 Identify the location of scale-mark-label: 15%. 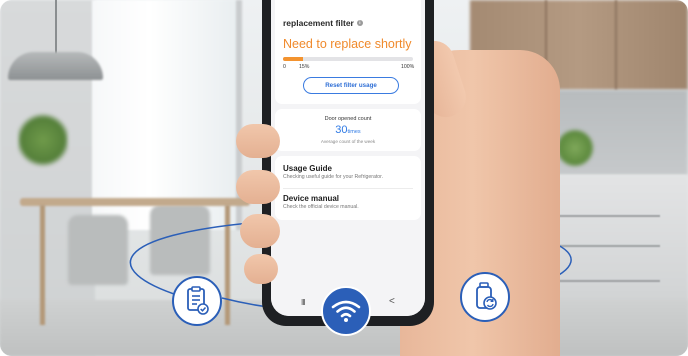
(304, 67).